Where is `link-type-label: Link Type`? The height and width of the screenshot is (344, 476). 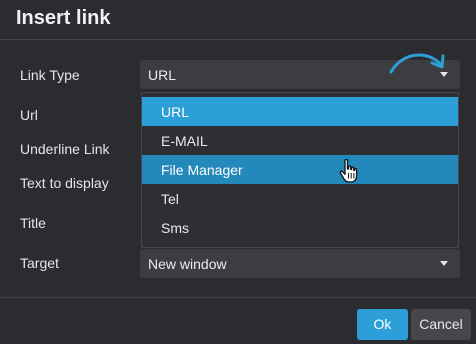 link-type-label: Link Type is located at coordinates (50, 75).